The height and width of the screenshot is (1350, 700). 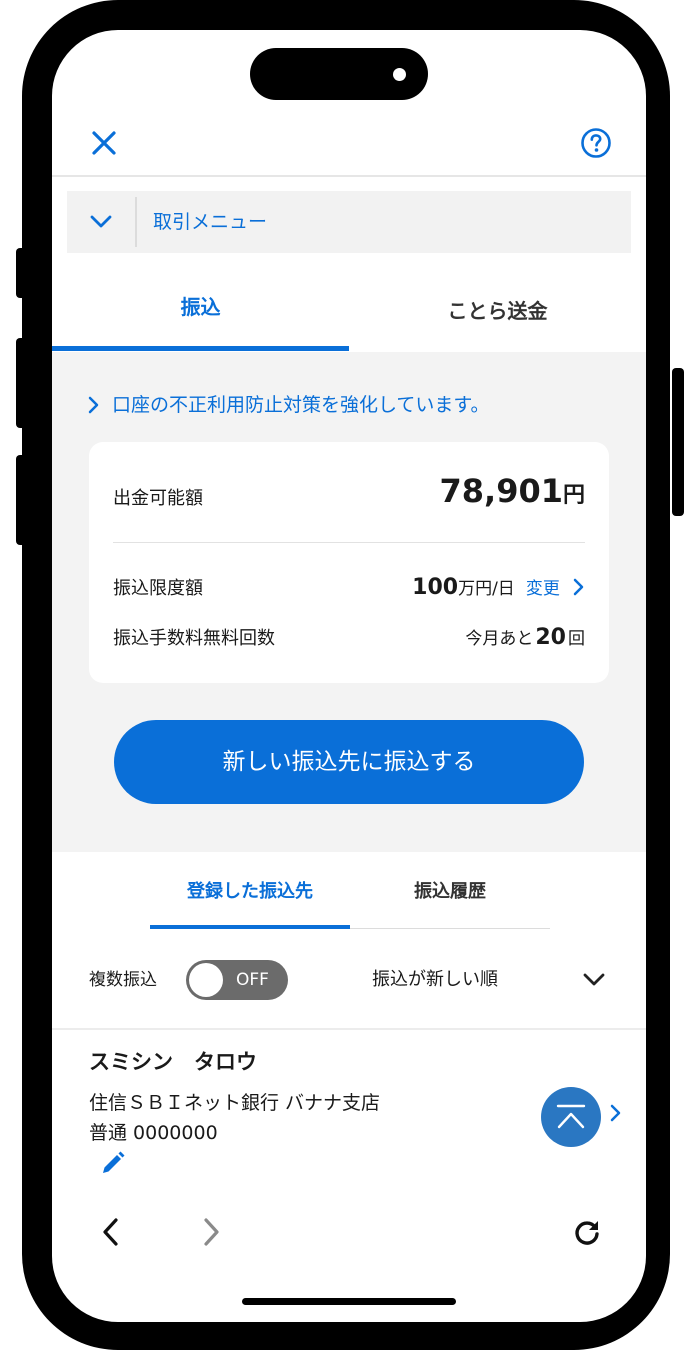 What do you see at coordinates (587, 1233) in the screenshot?
I see `reload-icon` at bounding box center [587, 1233].